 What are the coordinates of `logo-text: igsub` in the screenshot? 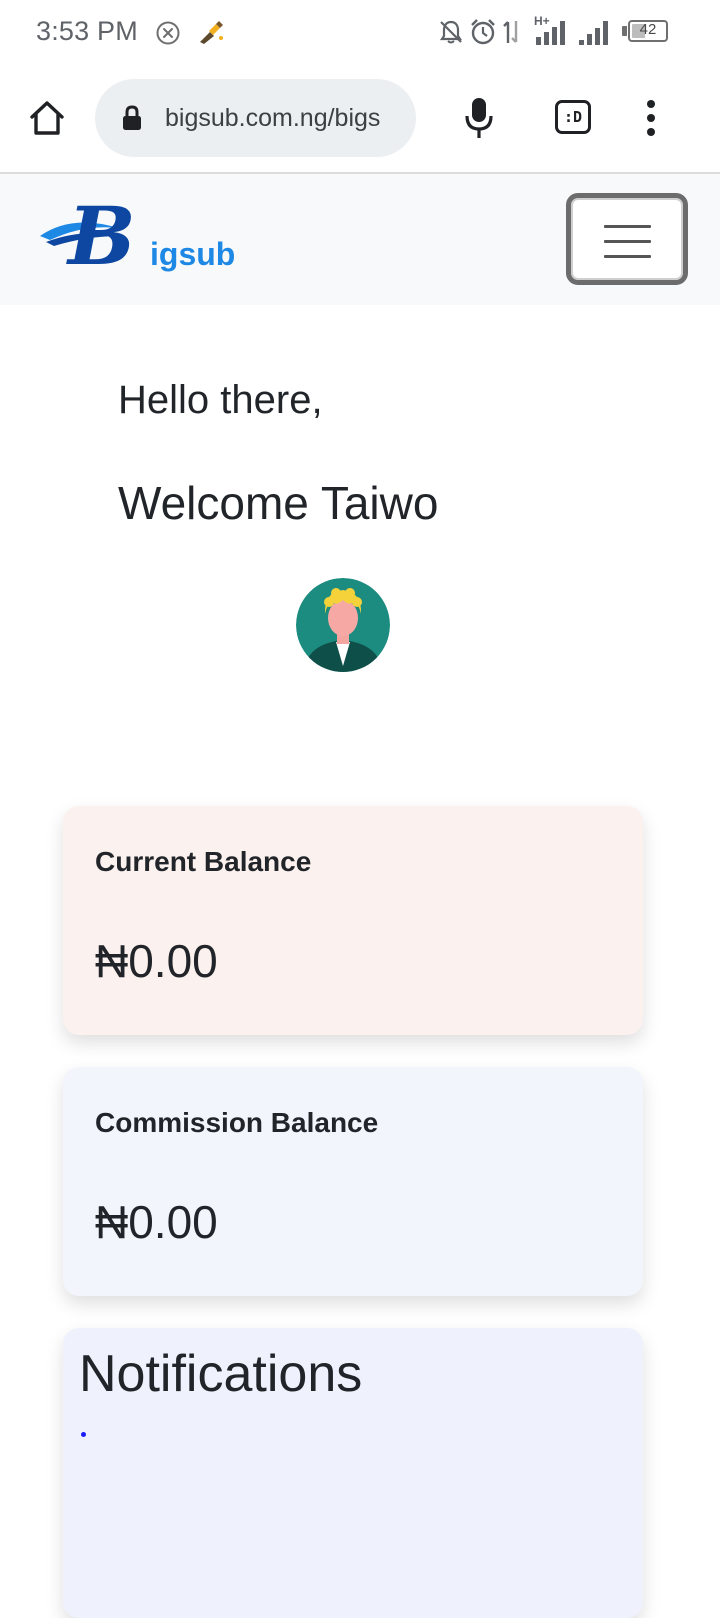 It's located at (193, 254).